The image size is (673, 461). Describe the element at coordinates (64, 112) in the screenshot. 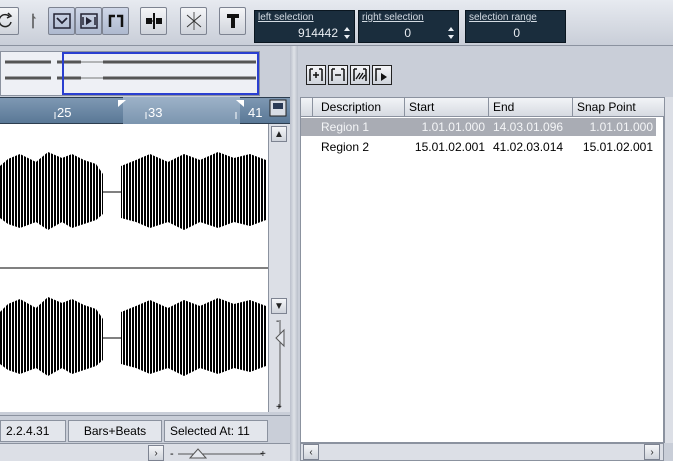

I see `ruler-mark-25: 25` at that location.